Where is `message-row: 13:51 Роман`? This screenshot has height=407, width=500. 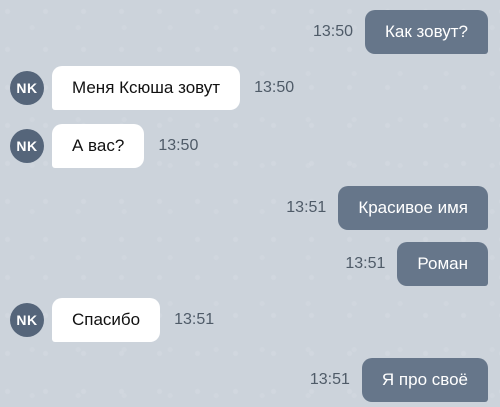
message-row: 13:51 Роман is located at coordinates (250, 264).